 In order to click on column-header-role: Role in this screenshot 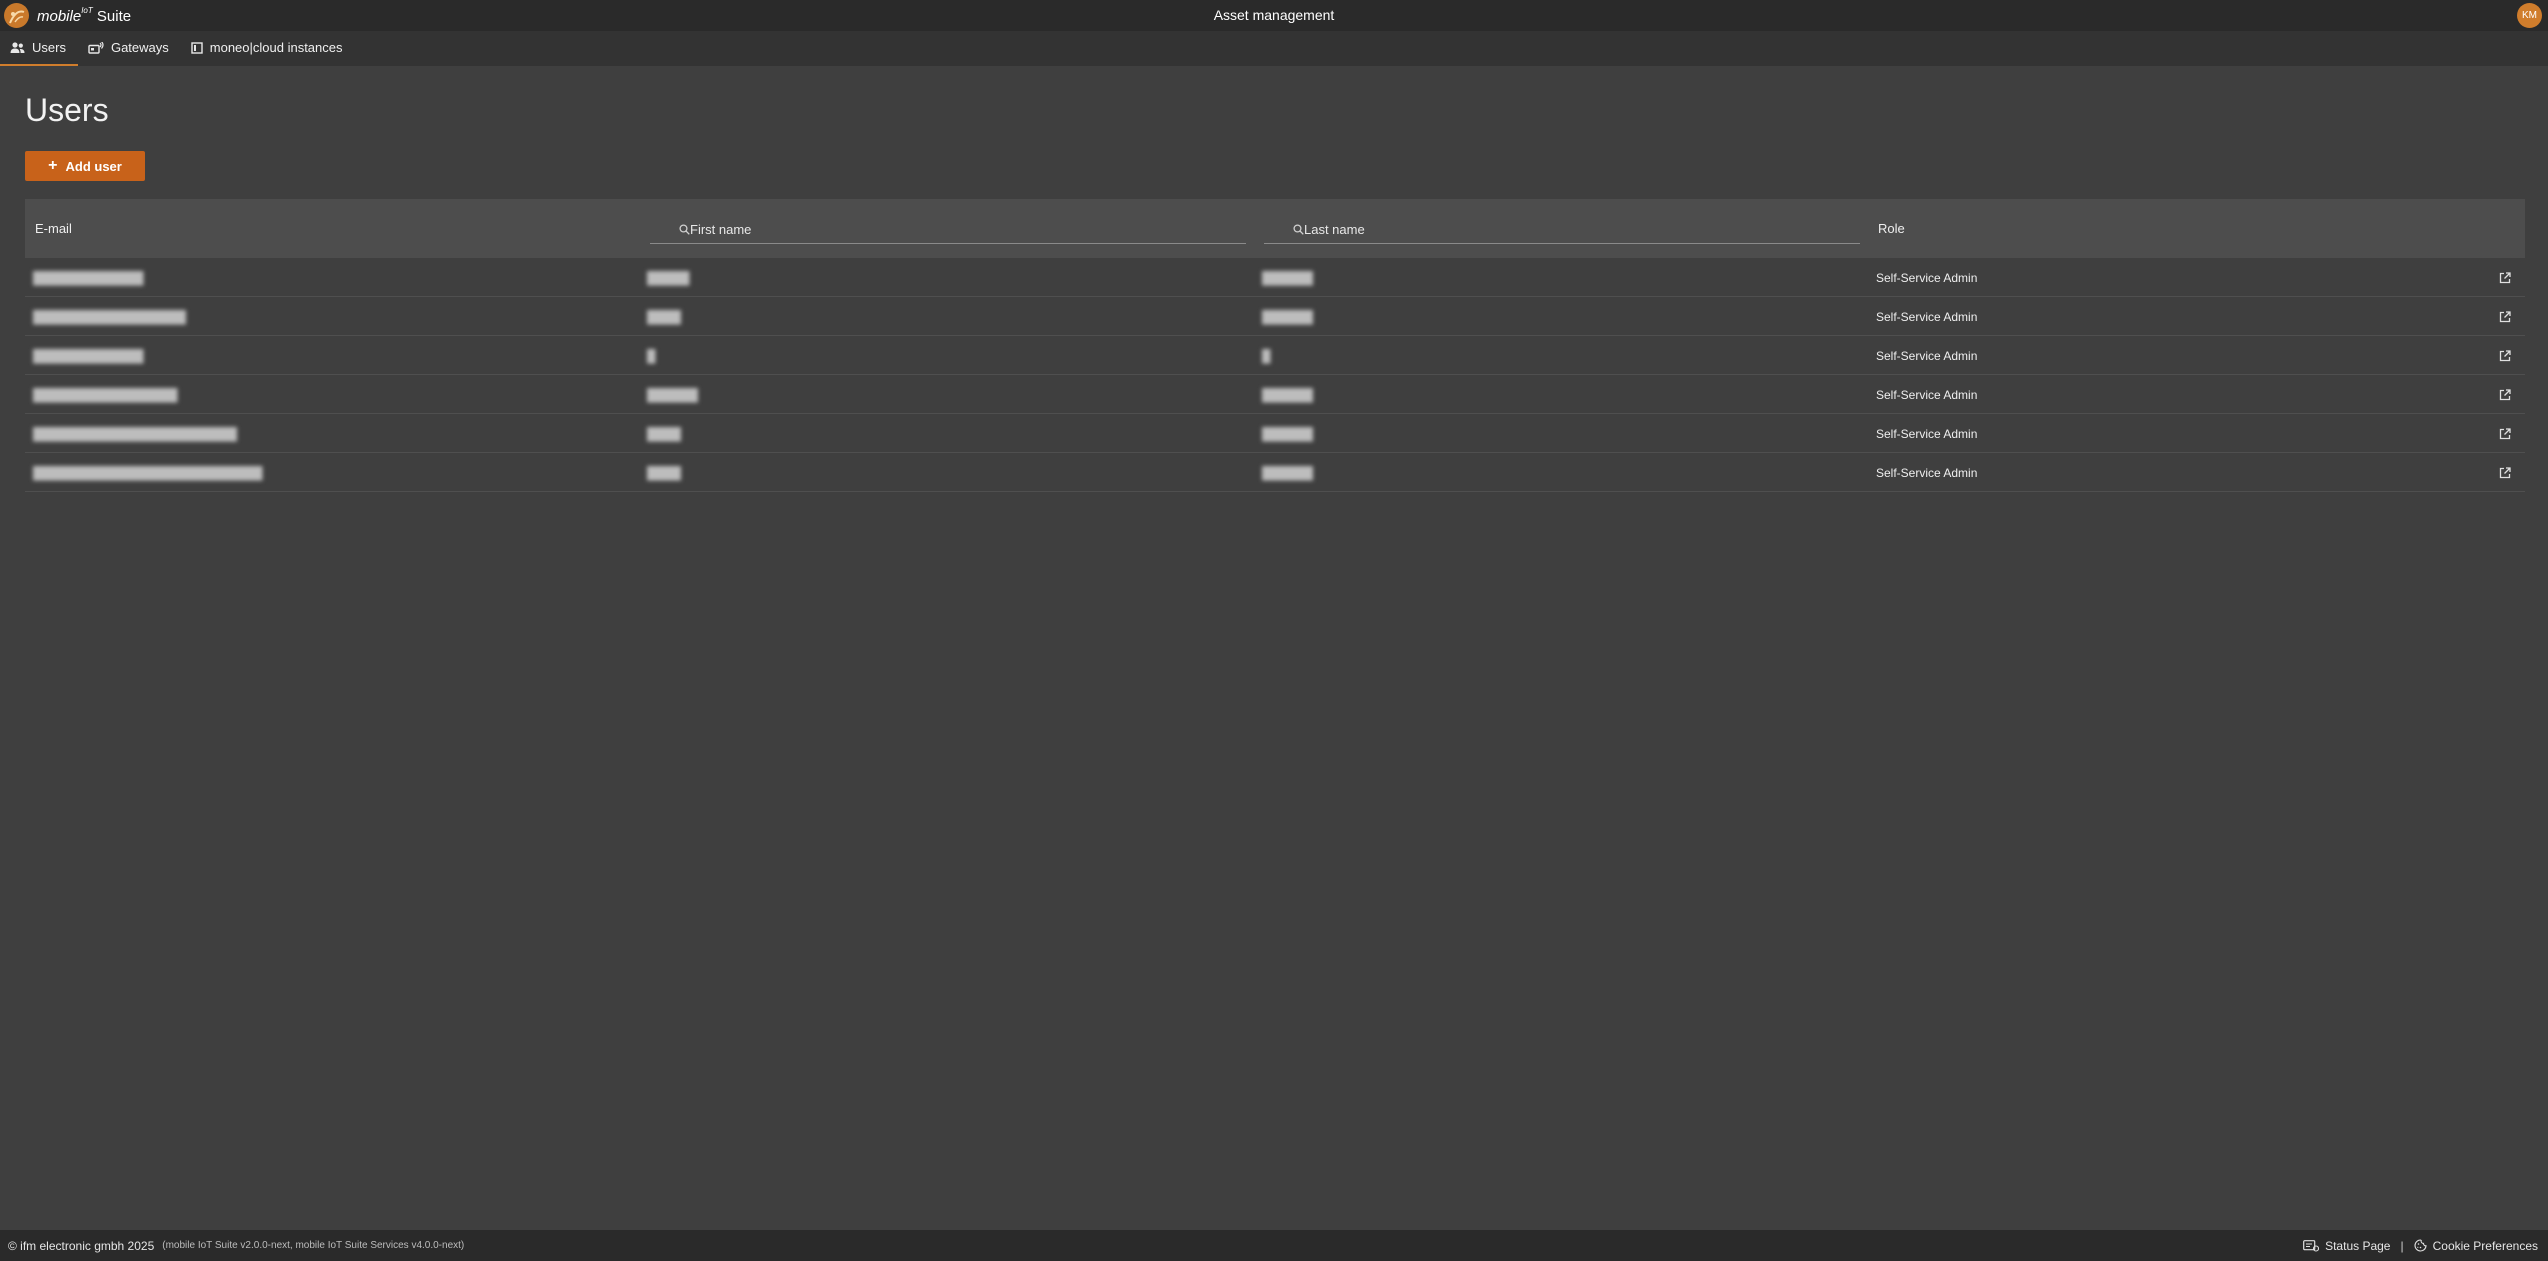, I will do `click(1891, 228)`.